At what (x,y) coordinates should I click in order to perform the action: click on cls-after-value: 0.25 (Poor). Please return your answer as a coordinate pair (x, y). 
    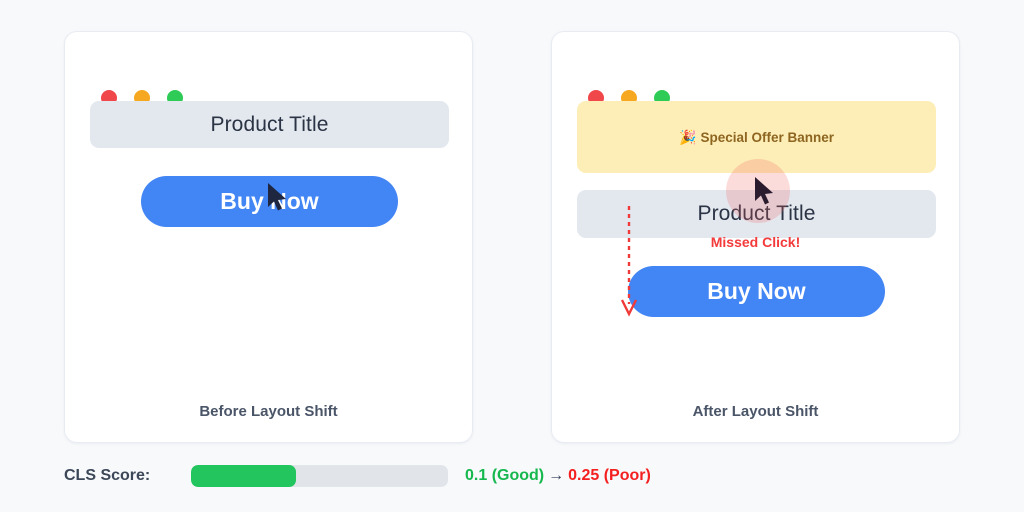
    Looking at the image, I should click on (609, 475).